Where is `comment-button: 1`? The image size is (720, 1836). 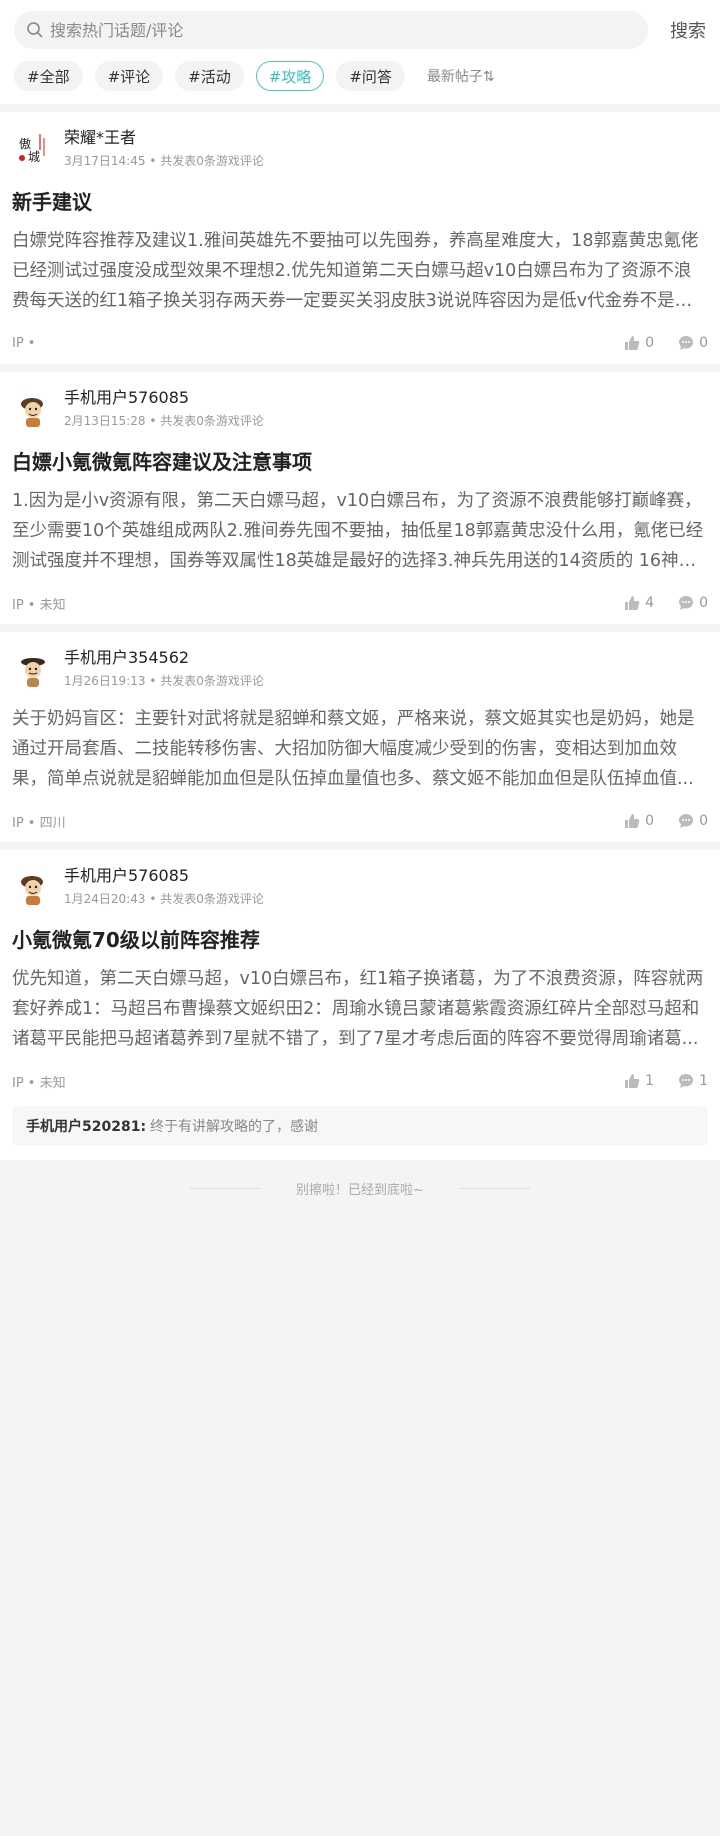 comment-button: 1 is located at coordinates (693, 1081).